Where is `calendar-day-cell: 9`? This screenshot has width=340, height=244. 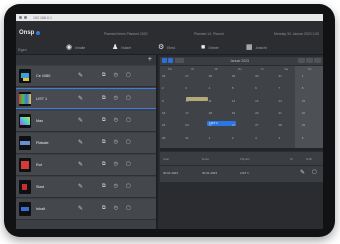 calendar-day-cell: 9 is located at coordinates (163, 101).